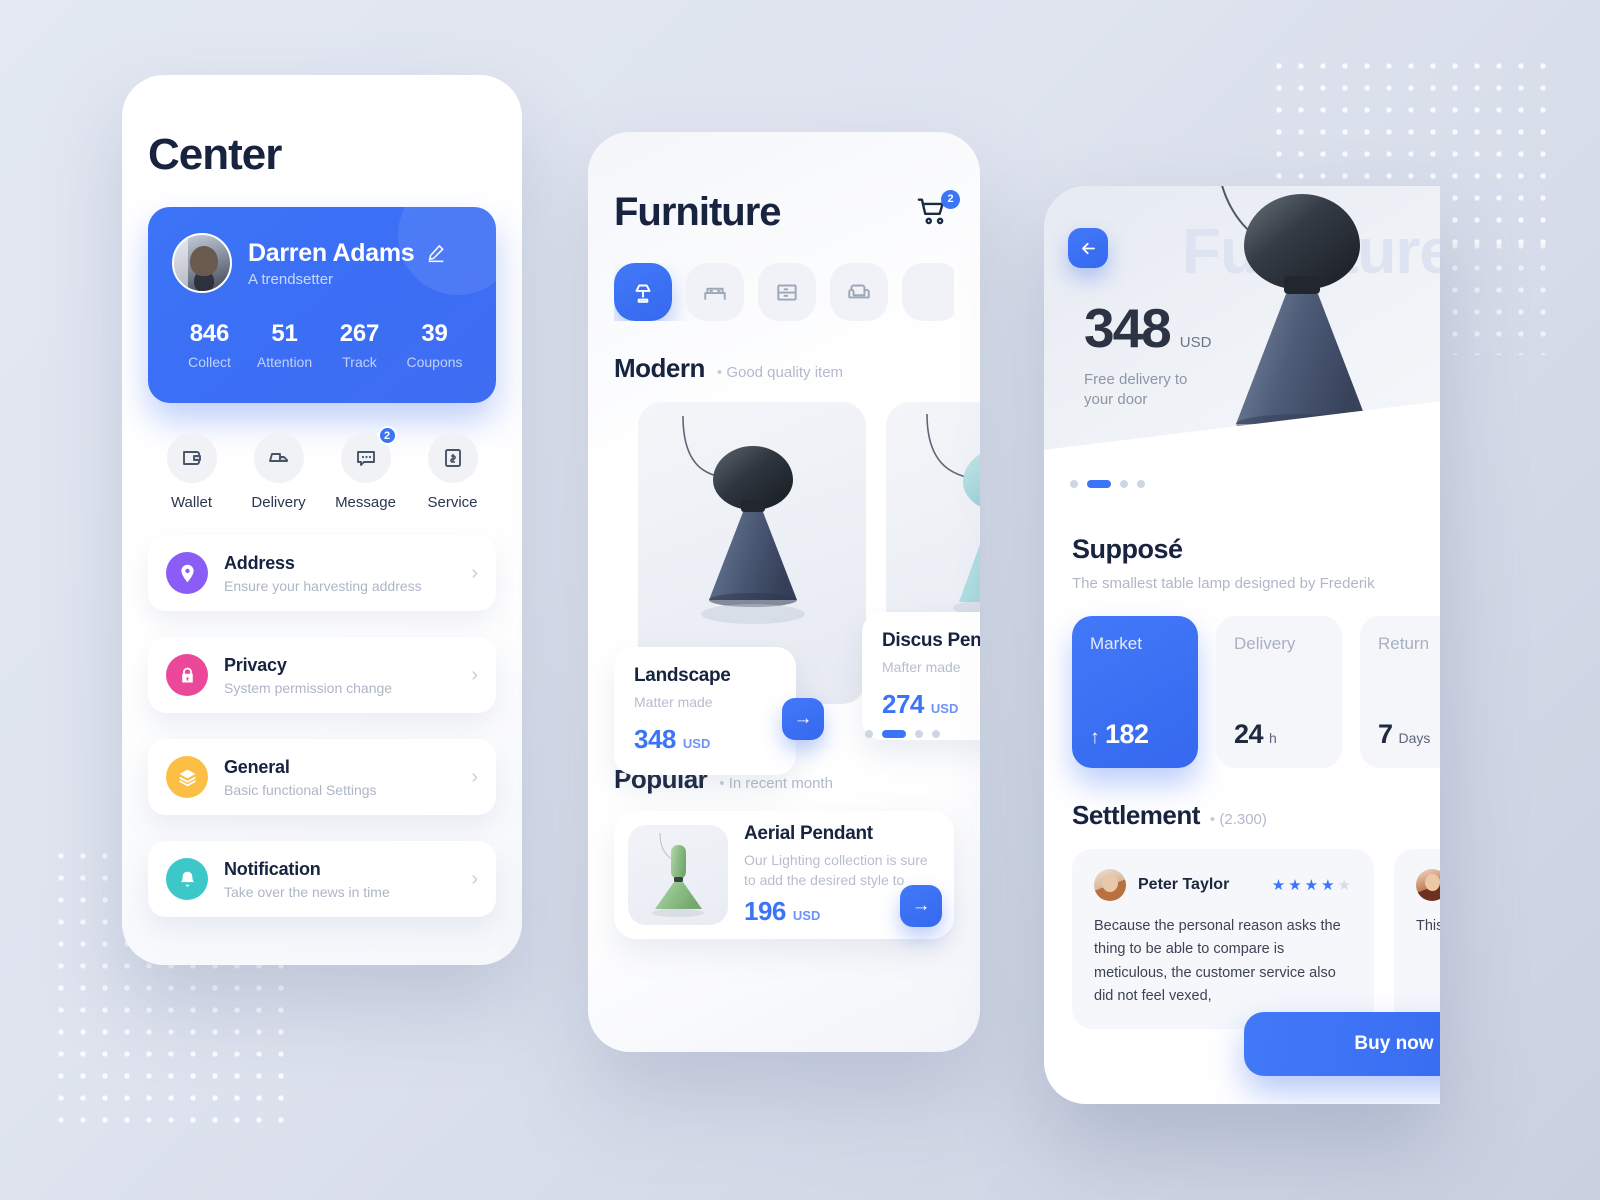  Describe the element at coordinates (928, 292) in the screenshot. I see `category-more` at that location.